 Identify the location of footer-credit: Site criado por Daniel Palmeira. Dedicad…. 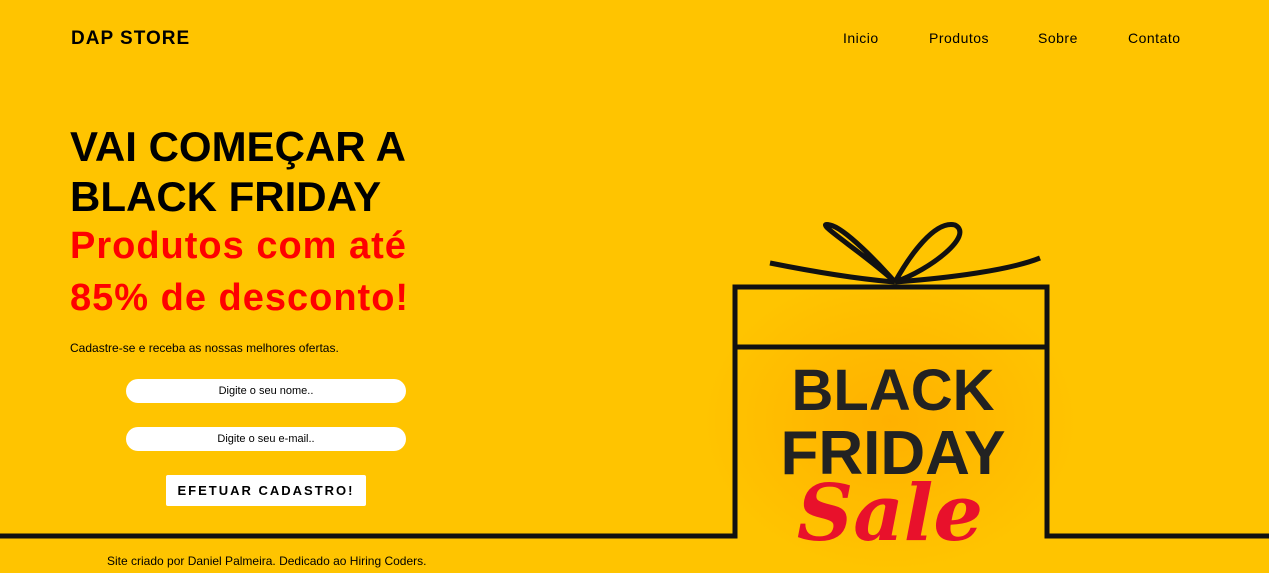
(267, 561).